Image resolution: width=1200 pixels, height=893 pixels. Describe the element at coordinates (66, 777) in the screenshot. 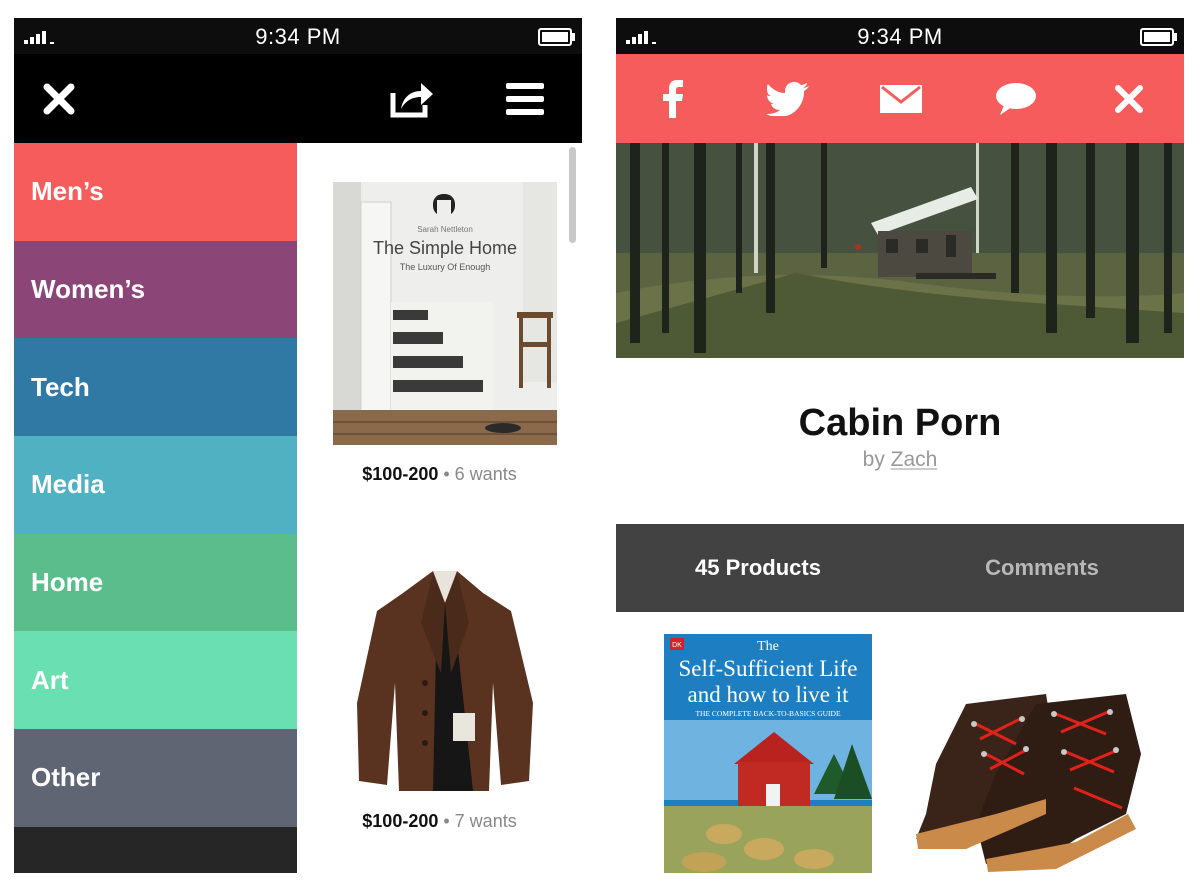

I see `category-label: Other` at that location.